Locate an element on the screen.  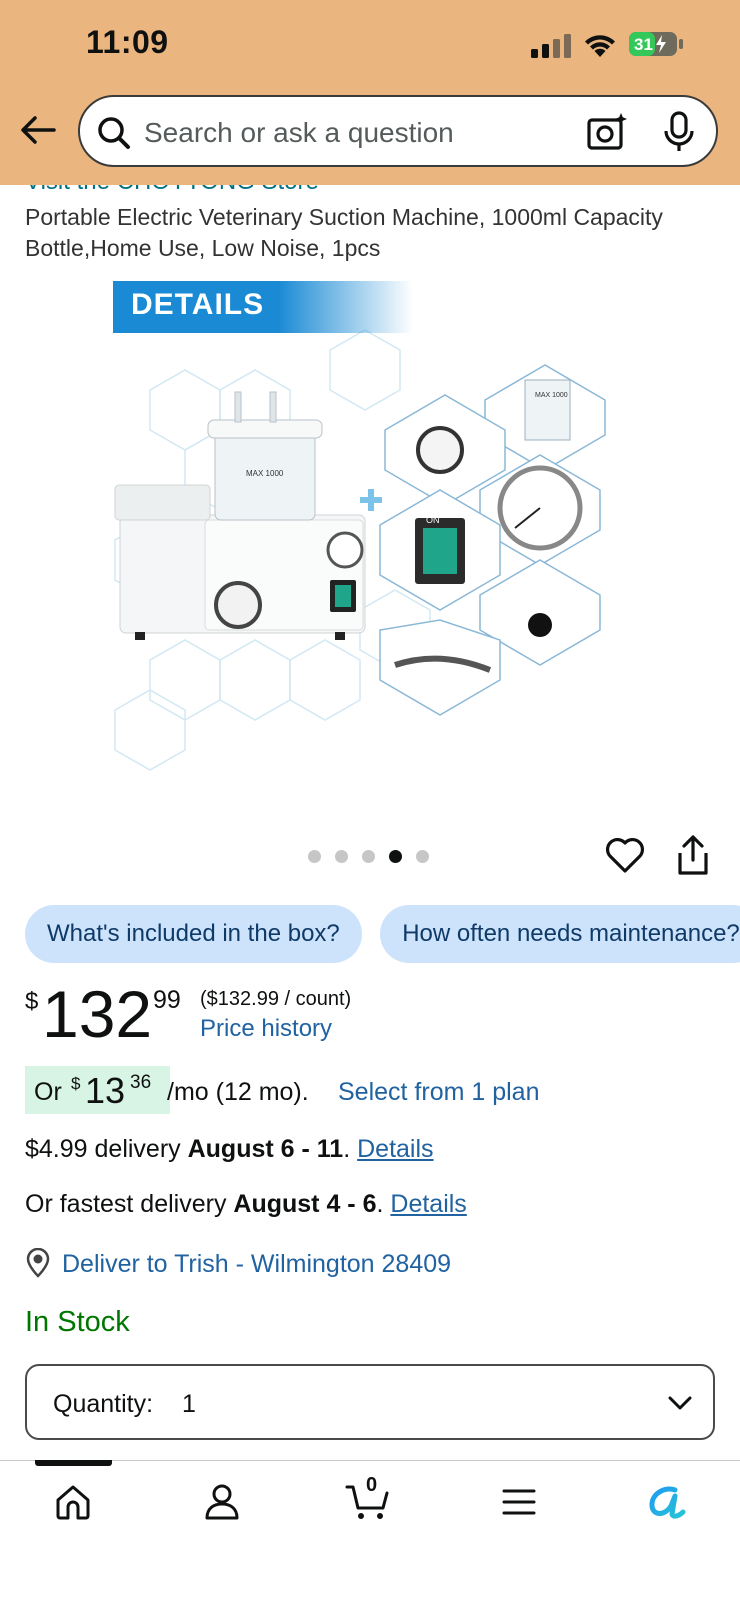
chevron-down-icon is located at coordinates (680, 1403).